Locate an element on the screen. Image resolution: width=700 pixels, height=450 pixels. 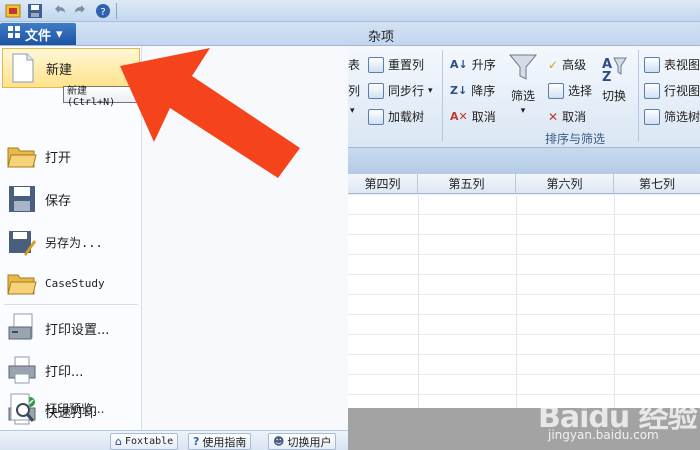
new-file-icon is located at coordinates (23, 68).